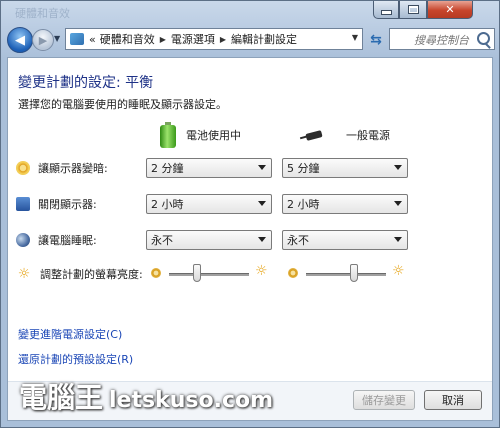  I want to click on maximize-icon, so click(413, 9).